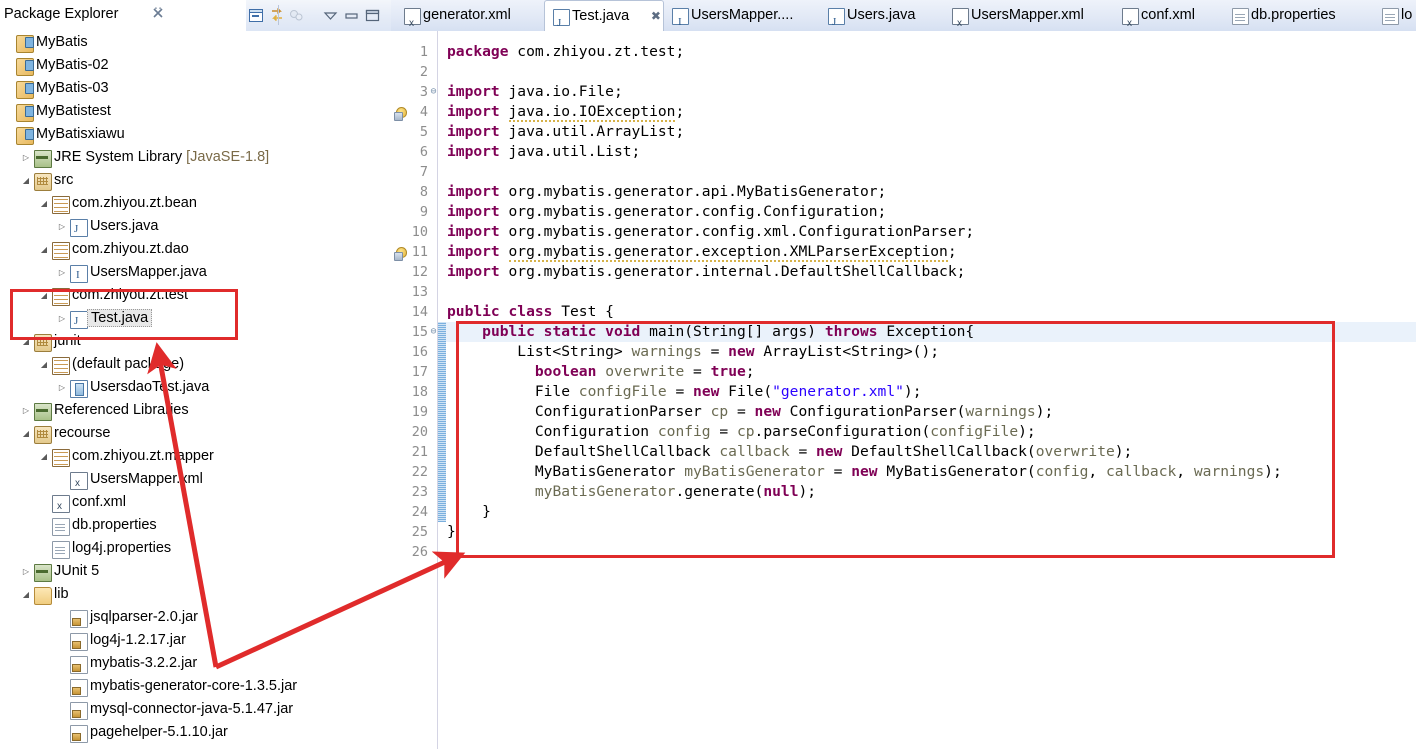 Image resolution: width=1416 pixels, height=749 pixels. I want to click on view-menu-focus-icon, so click(296, 15).